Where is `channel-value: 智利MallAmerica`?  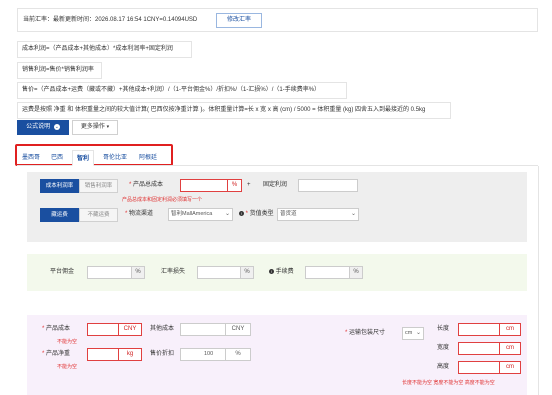 channel-value: 智利MallAmerica is located at coordinates (192, 214).